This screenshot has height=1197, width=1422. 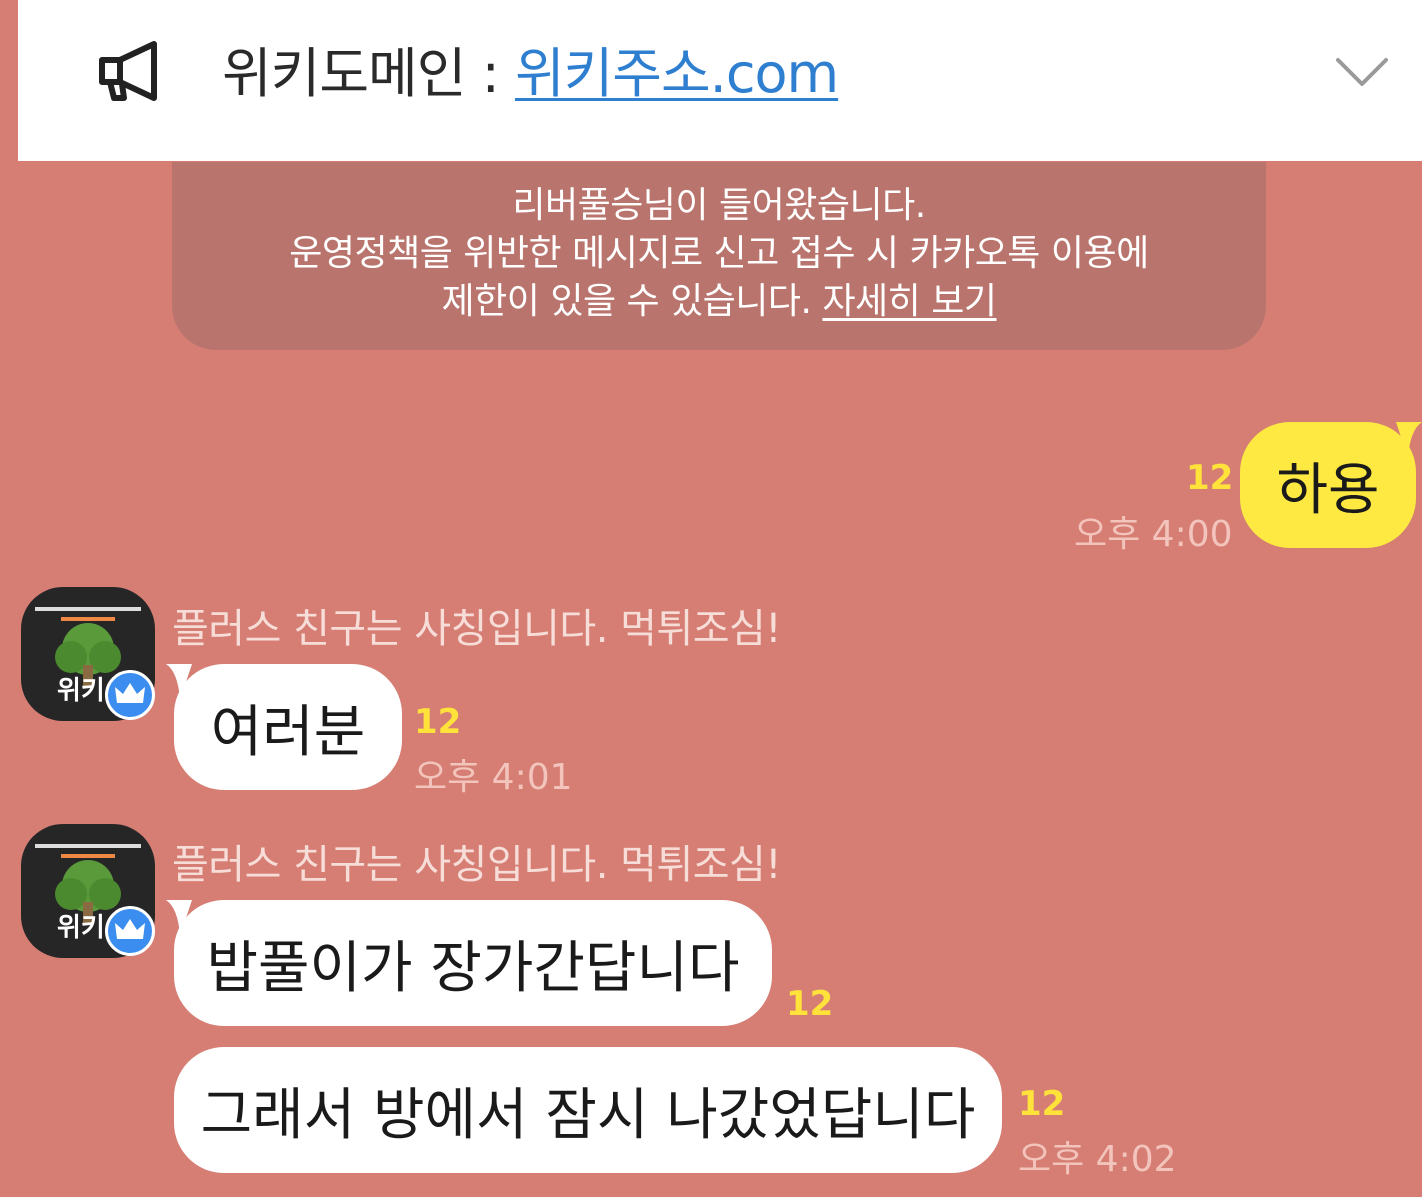 I want to click on other-message-bubble: 밥풀이가 장가간답니다, so click(x=473, y=963).